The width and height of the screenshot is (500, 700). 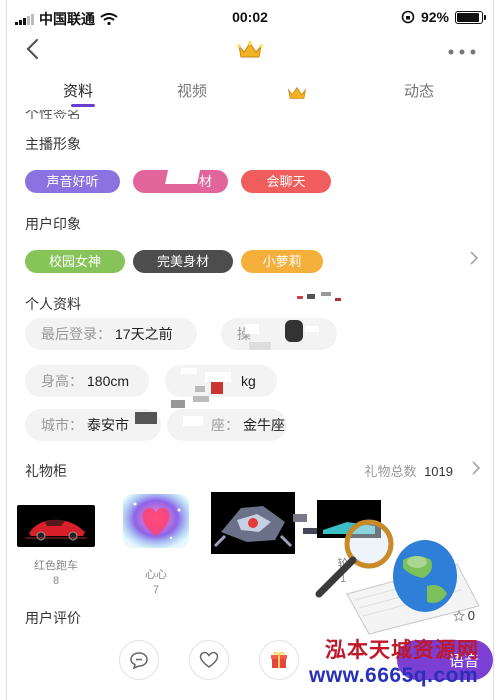 What do you see at coordinates (408, 17) in the screenshot?
I see `orientation-lock-icon` at bounding box center [408, 17].